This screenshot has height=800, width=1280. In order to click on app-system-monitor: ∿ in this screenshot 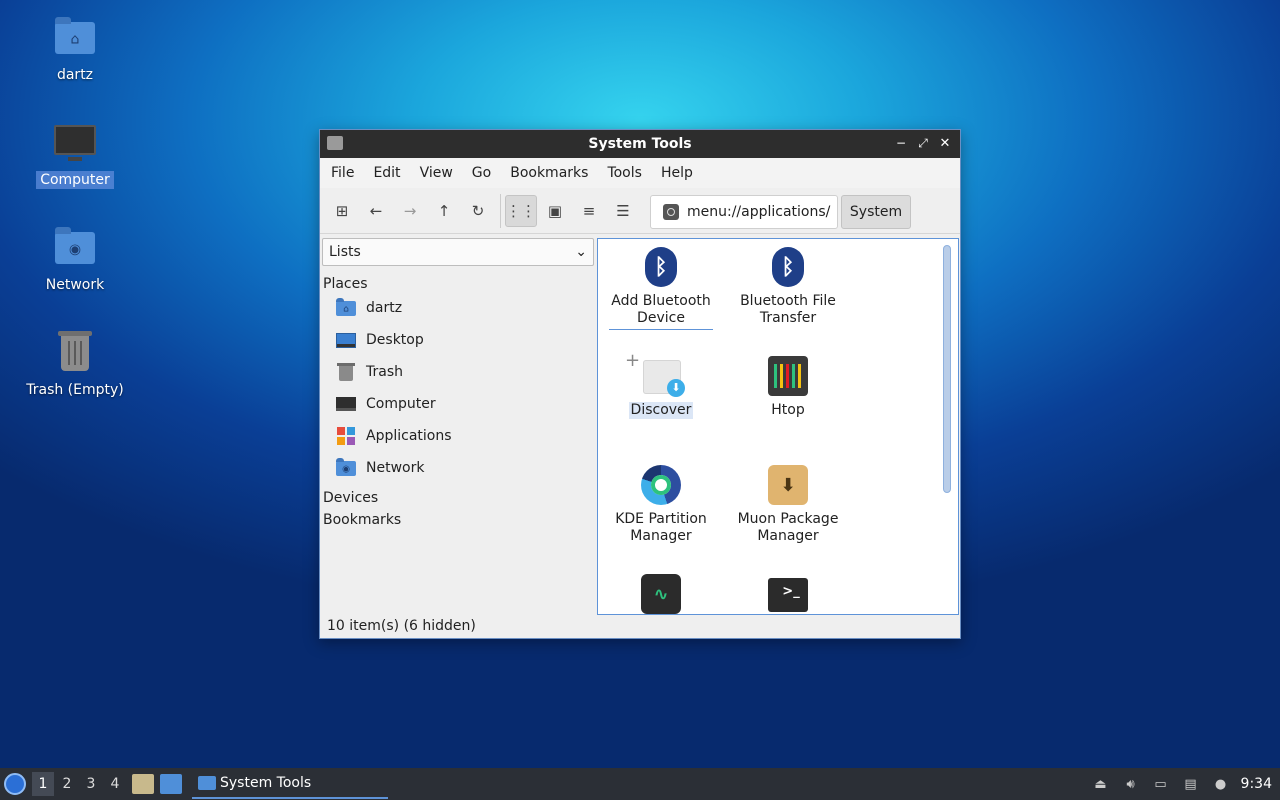, I will do `click(661, 593)`.